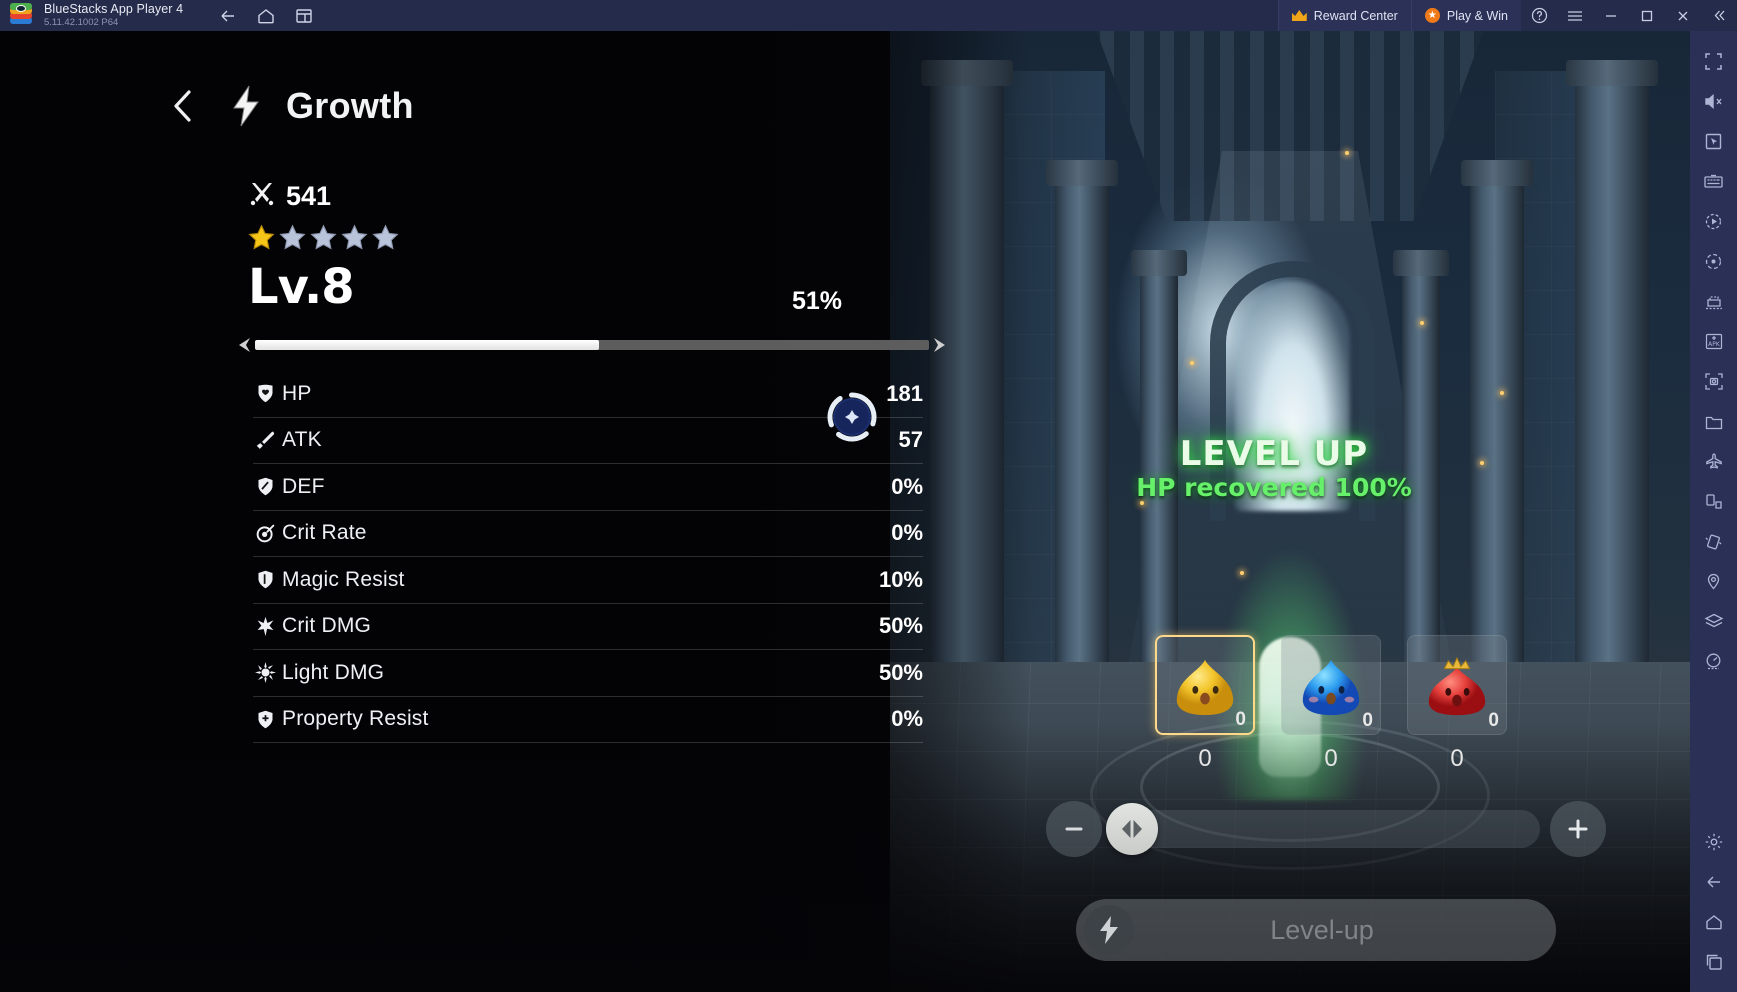  What do you see at coordinates (1477, 15) in the screenshot?
I see `play-and-win-label: Play & Win` at bounding box center [1477, 15].